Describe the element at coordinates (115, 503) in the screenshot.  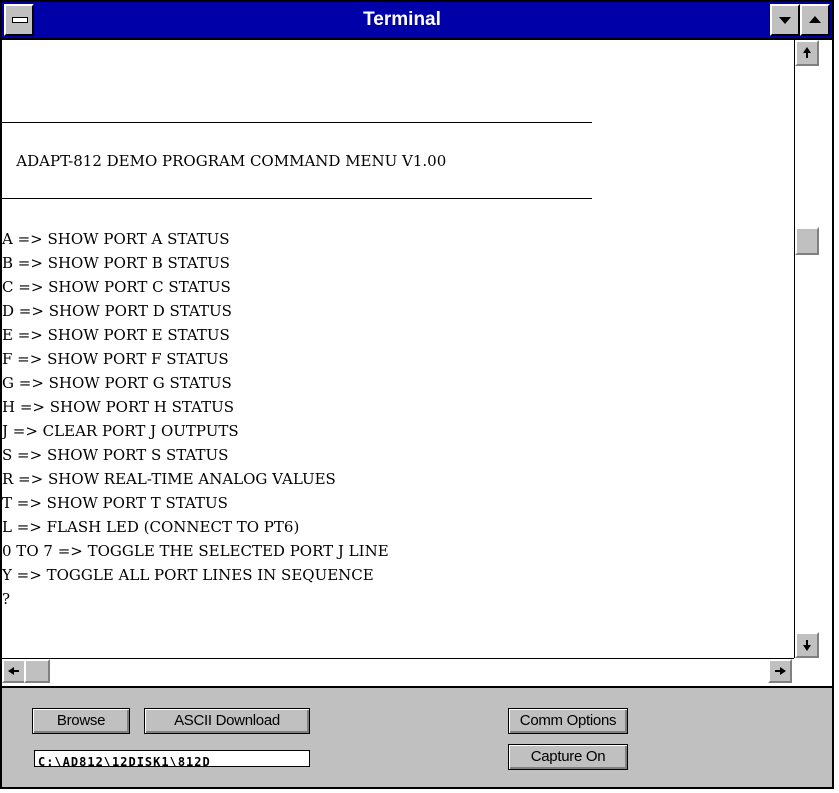
I see `menu-line: T => SHOW PORT T STATUS` at that location.